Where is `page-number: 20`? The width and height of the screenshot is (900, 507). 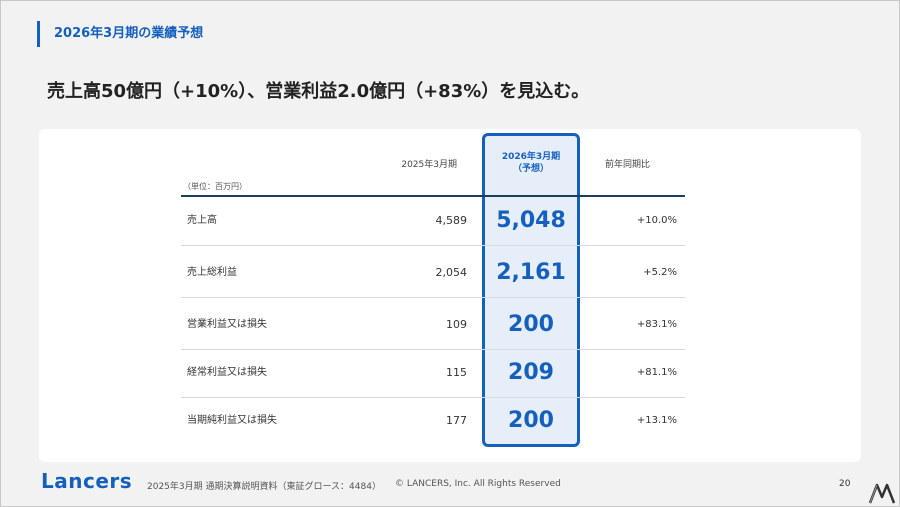 page-number: 20 is located at coordinates (845, 484).